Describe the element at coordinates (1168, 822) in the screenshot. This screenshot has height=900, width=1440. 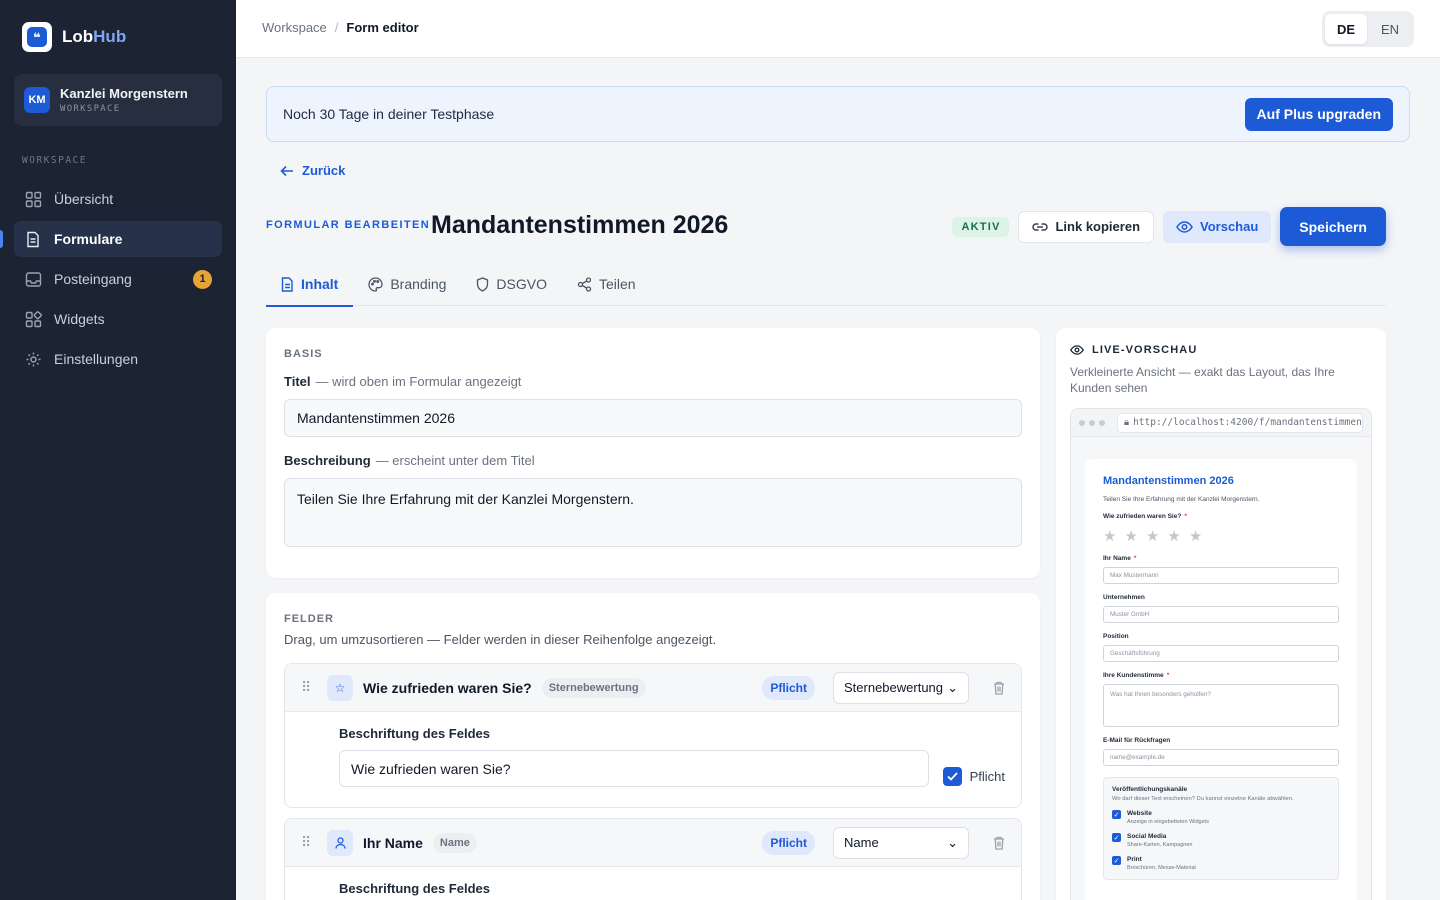
I see `channel-desc: Anzeige in eingebetteten Widgets` at that location.